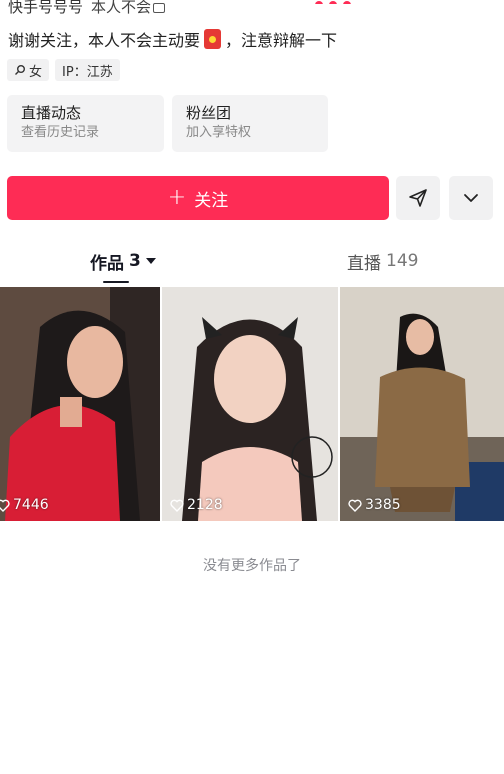 The height and width of the screenshot is (774, 504). I want to click on video-tile: 3385, so click(422, 404).